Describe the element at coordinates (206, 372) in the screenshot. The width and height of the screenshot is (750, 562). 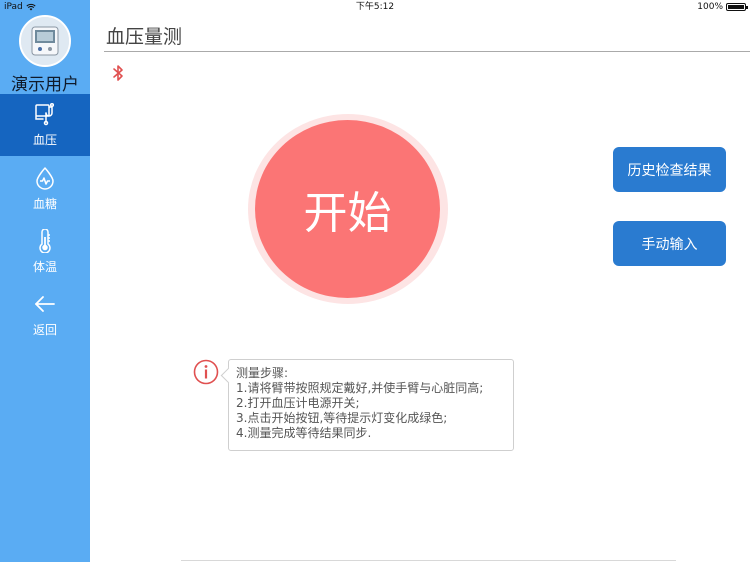
I see `info-icon` at that location.